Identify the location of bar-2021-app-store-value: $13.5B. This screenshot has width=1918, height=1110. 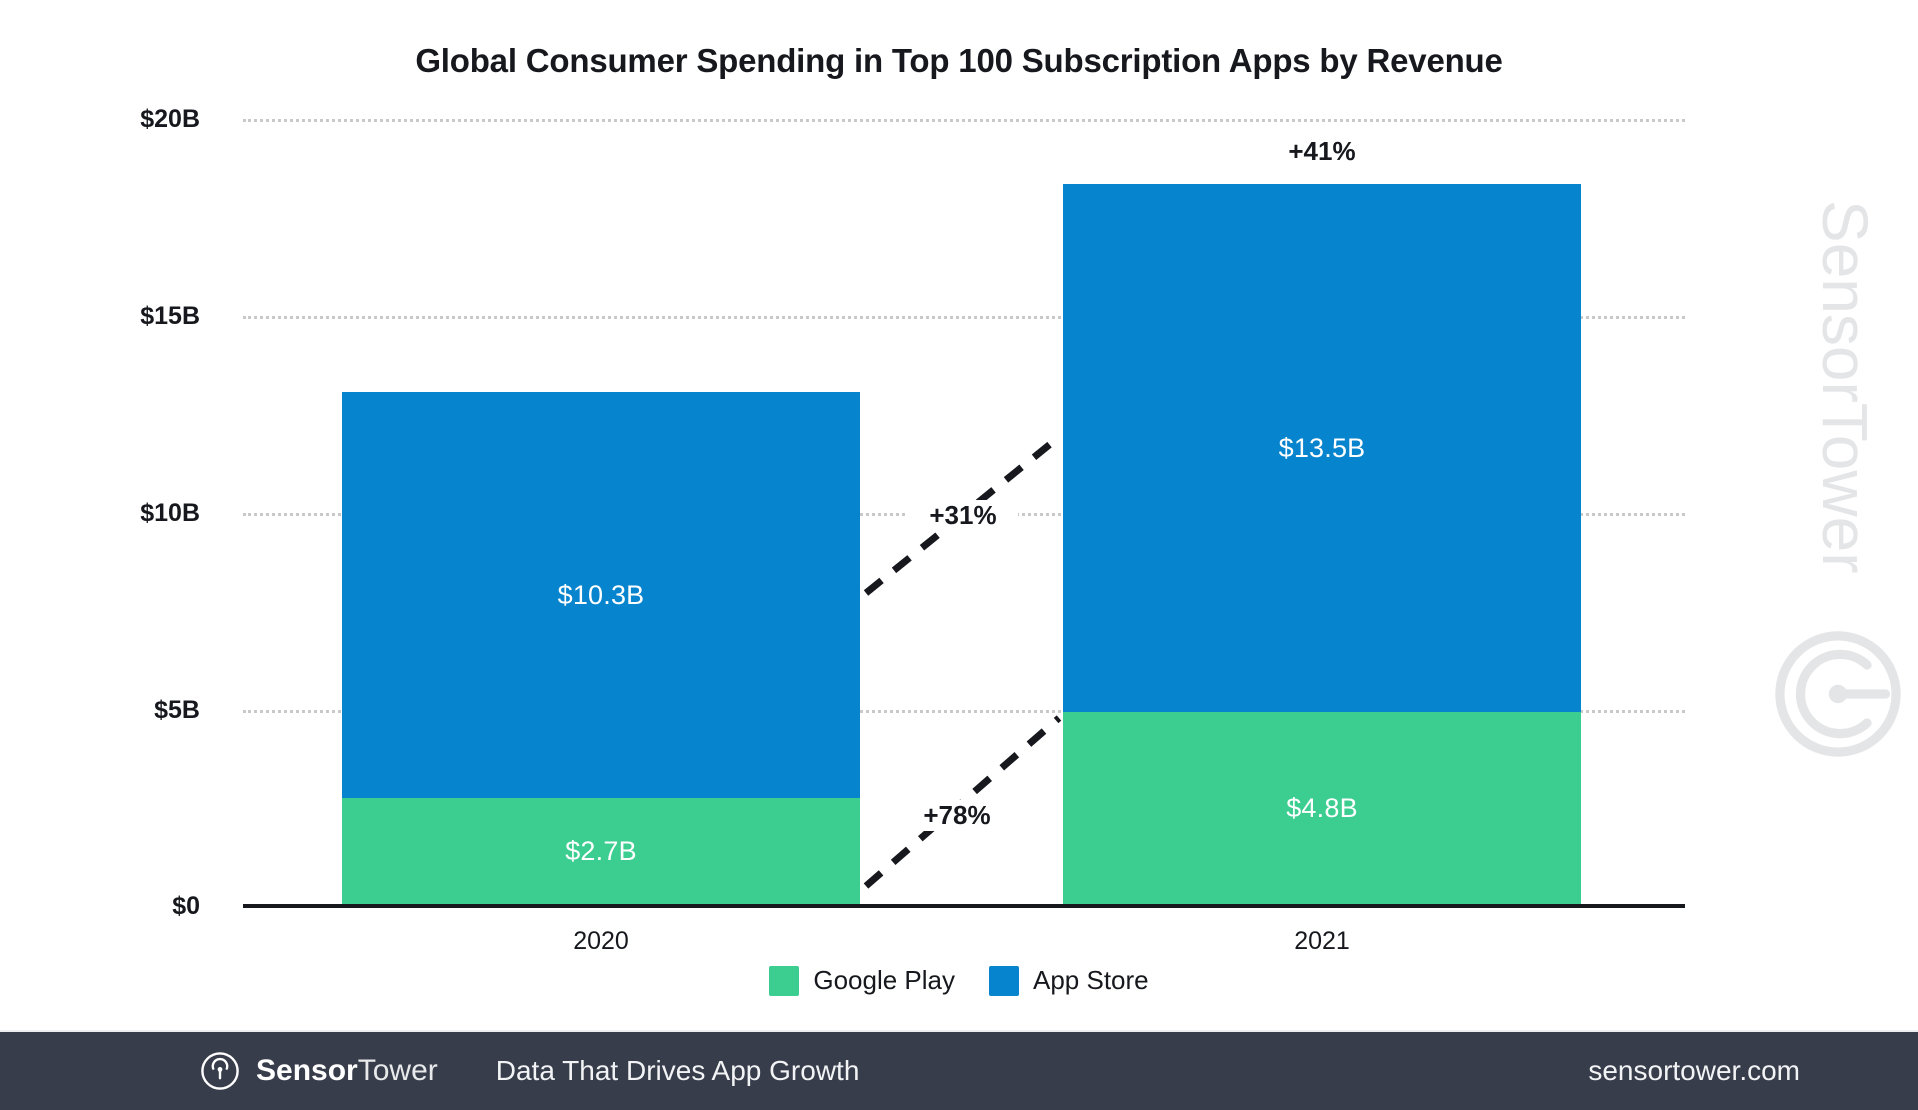
(1322, 447).